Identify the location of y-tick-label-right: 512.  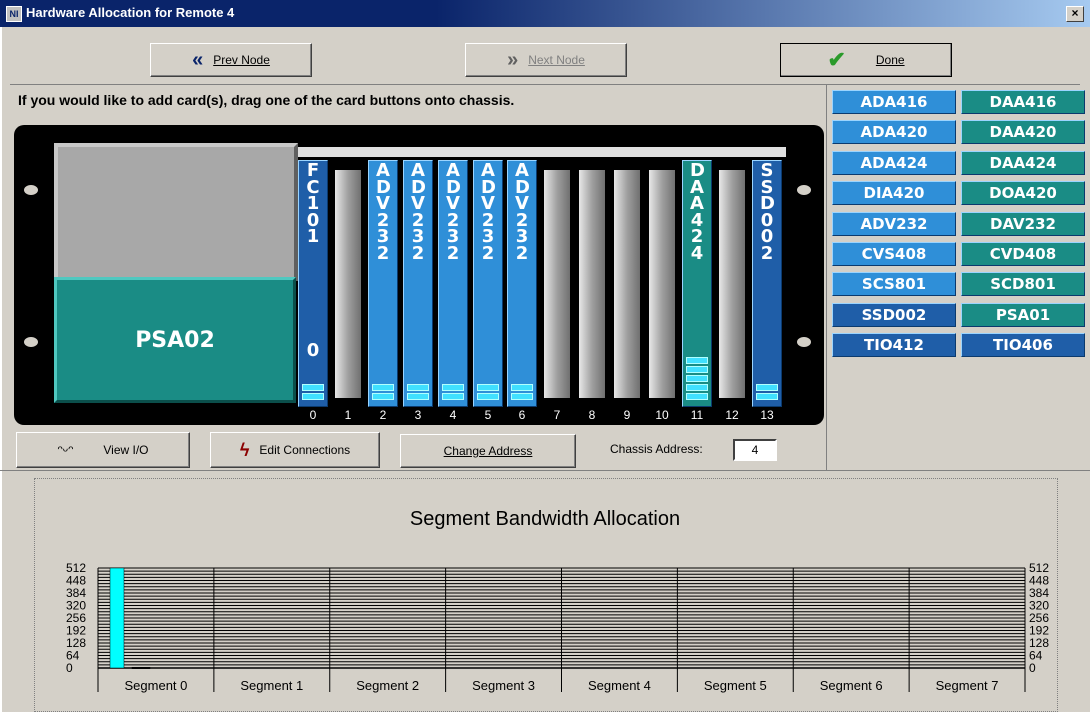
(1039, 568).